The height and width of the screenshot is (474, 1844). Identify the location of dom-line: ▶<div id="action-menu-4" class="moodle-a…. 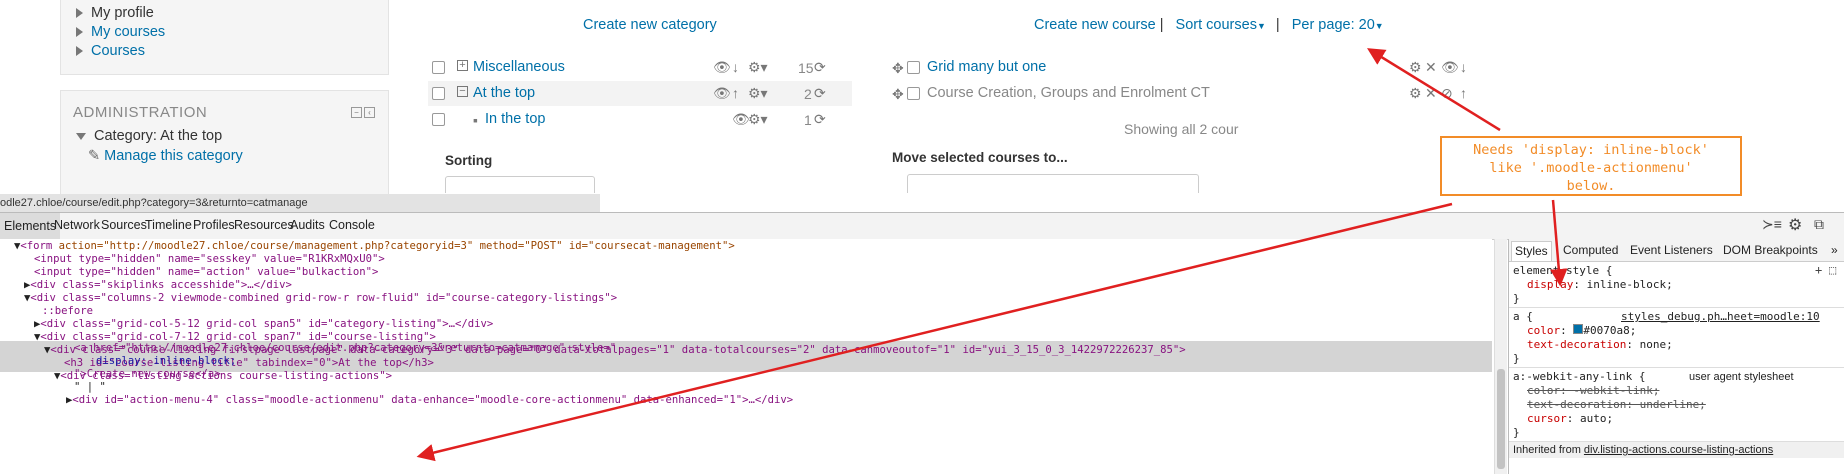
(429, 400).